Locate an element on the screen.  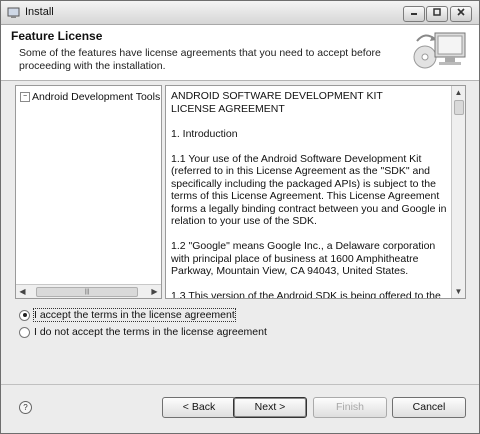
scroll-thumb: ||| is located at coordinates (87, 292).